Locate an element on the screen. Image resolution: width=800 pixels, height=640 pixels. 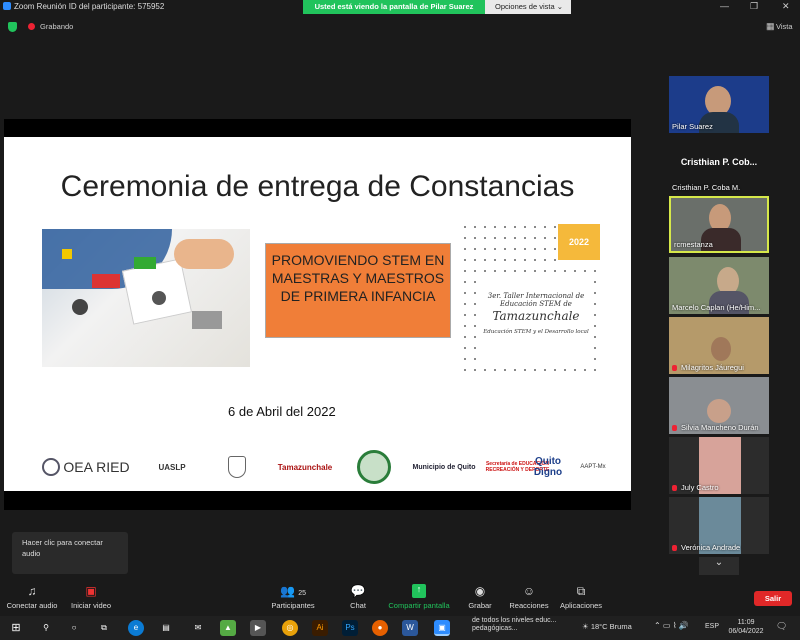
quito-digno-text: Quito Digno is located at coordinates (548, 467).